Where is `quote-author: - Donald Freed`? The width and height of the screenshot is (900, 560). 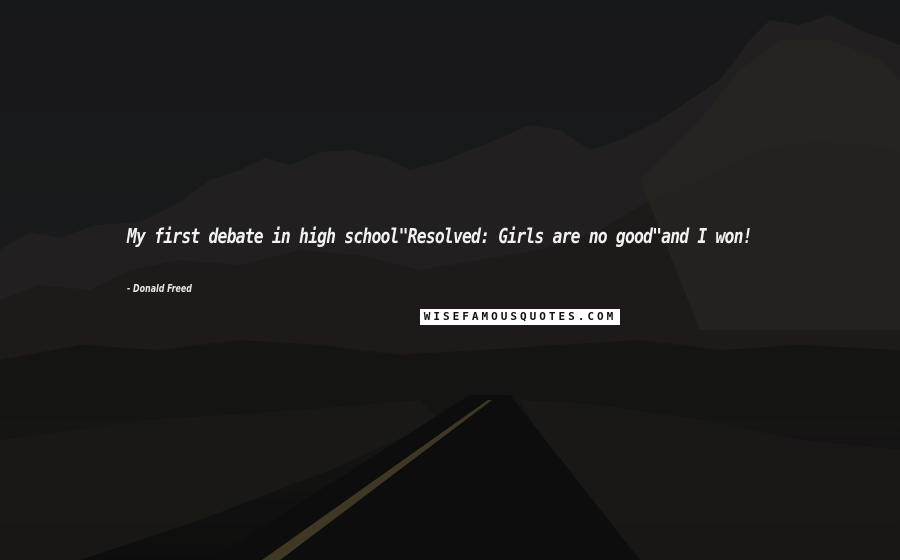 quote-author: - Donald Freed is located at coordinates (159, 288).